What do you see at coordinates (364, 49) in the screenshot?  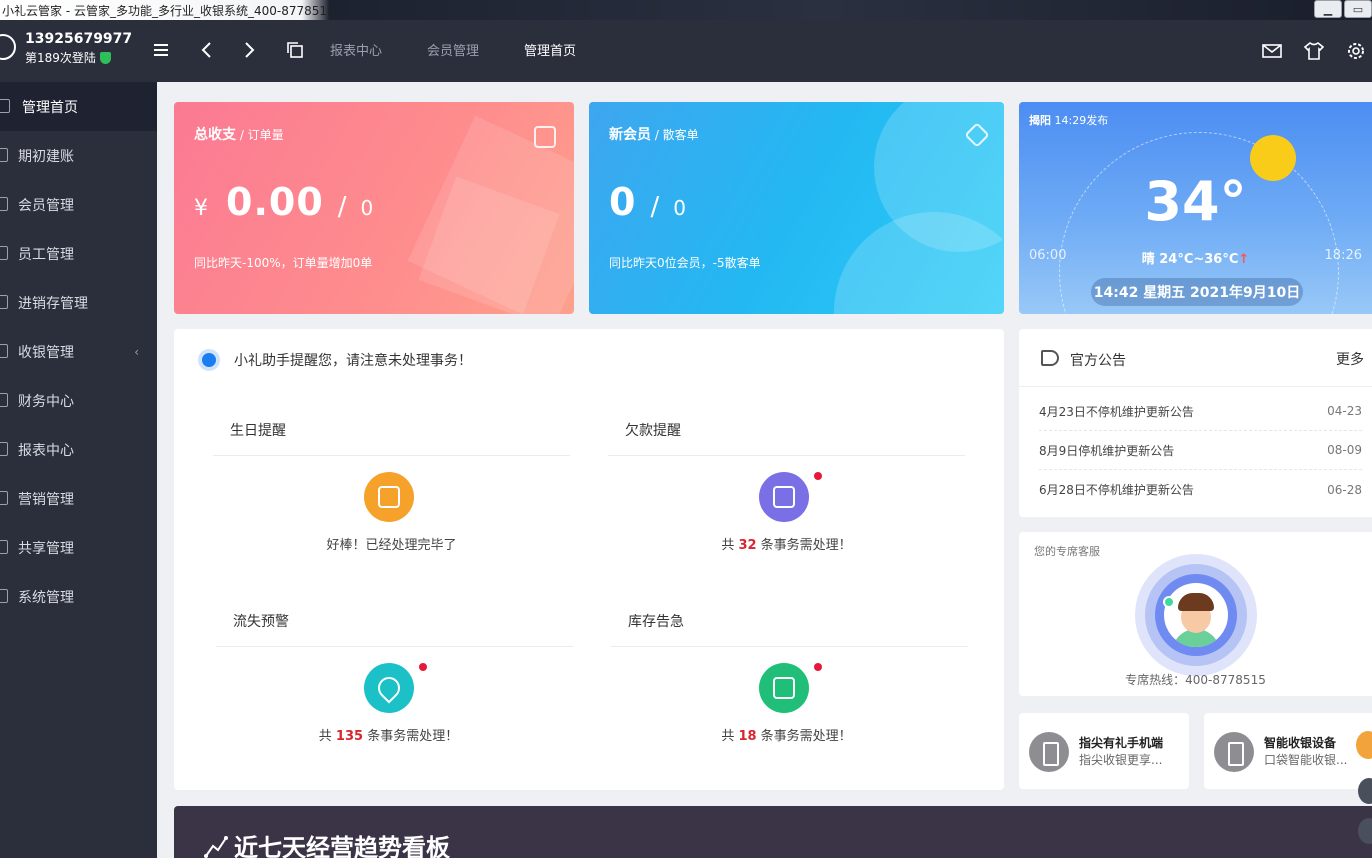 I see `tab-report-center: 报表中心 ×` at bounding box center [364, 49].